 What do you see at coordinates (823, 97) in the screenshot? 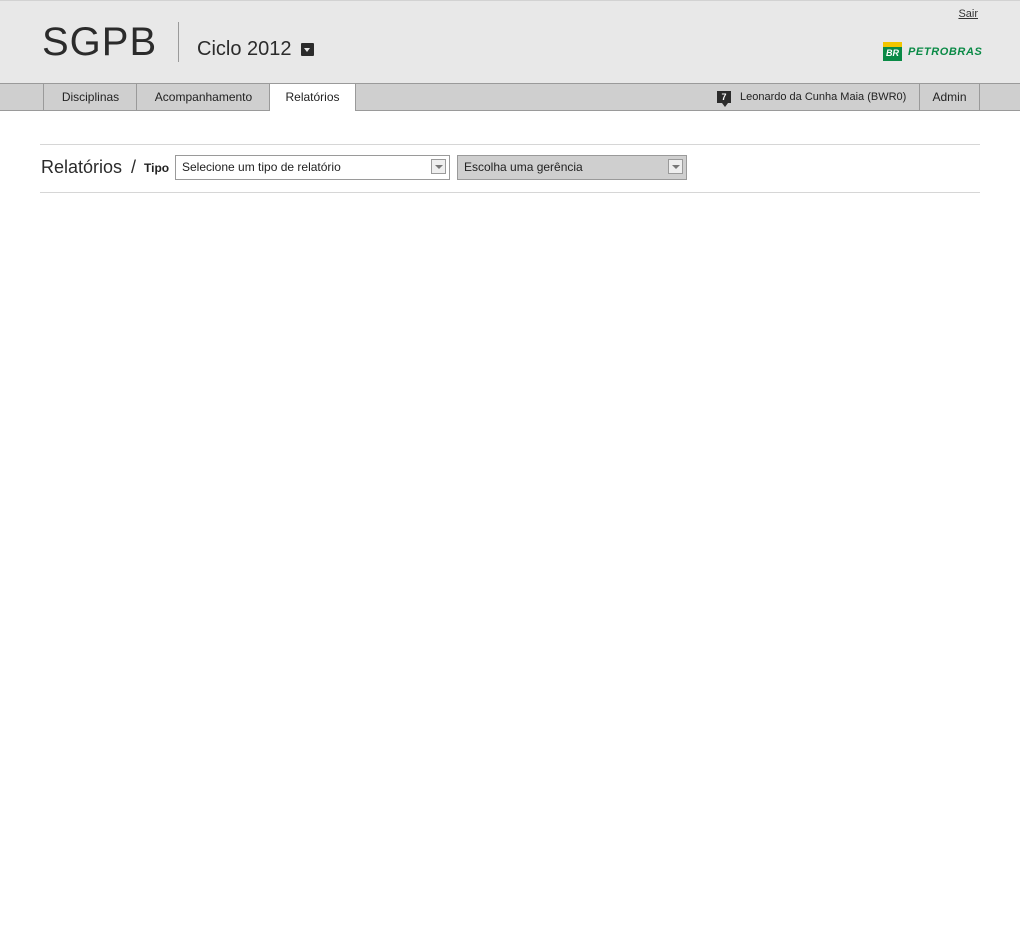
I see `user-name: Leonardo da Cunha Maia (BWR0)` at bounding box center [823, 97].